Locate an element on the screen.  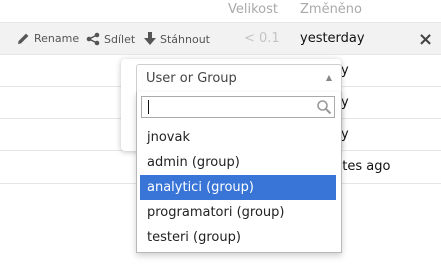
search-icon is located at coordinates (324, 107).